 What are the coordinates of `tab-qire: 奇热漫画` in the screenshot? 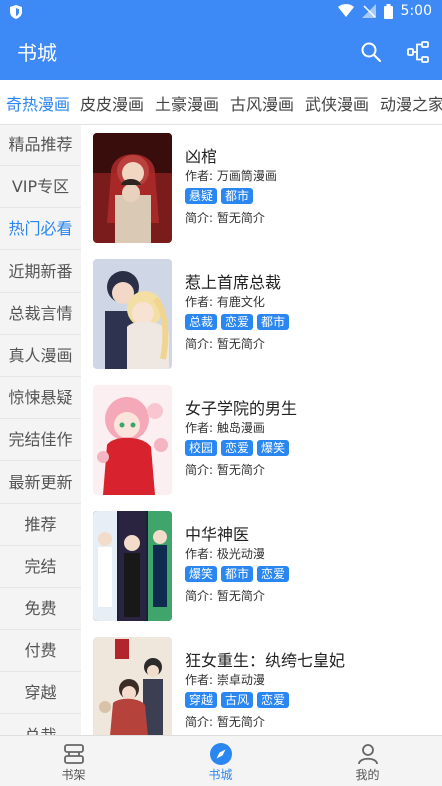 It's located at (38, 103).